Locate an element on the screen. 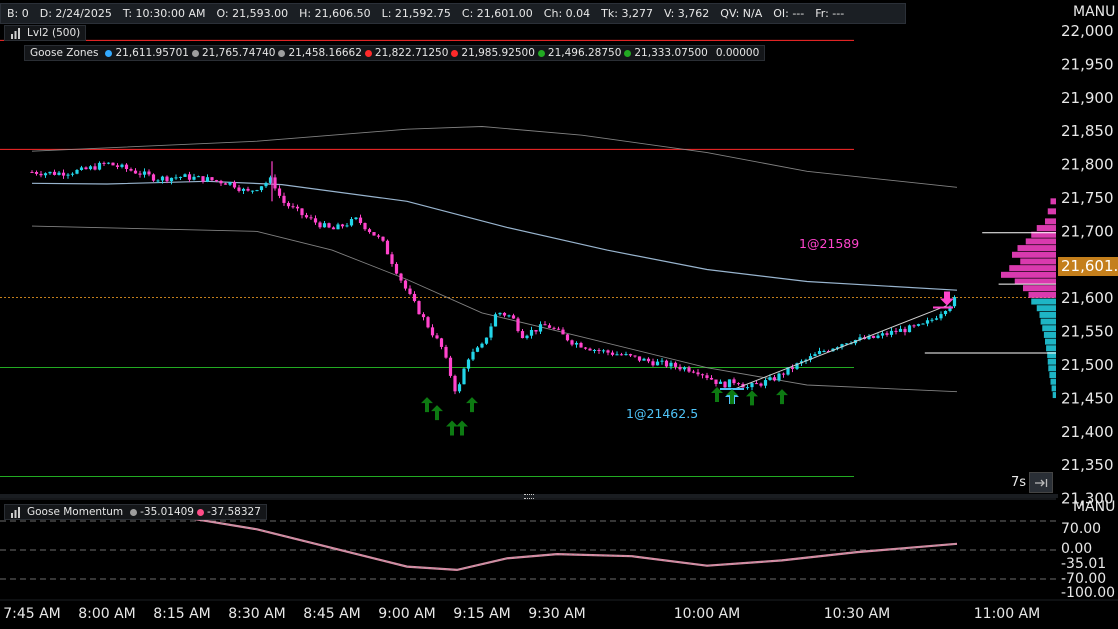 This screenshot has height=629, width=1118. scroll-right-icon is located at coordinates (1041, 482).